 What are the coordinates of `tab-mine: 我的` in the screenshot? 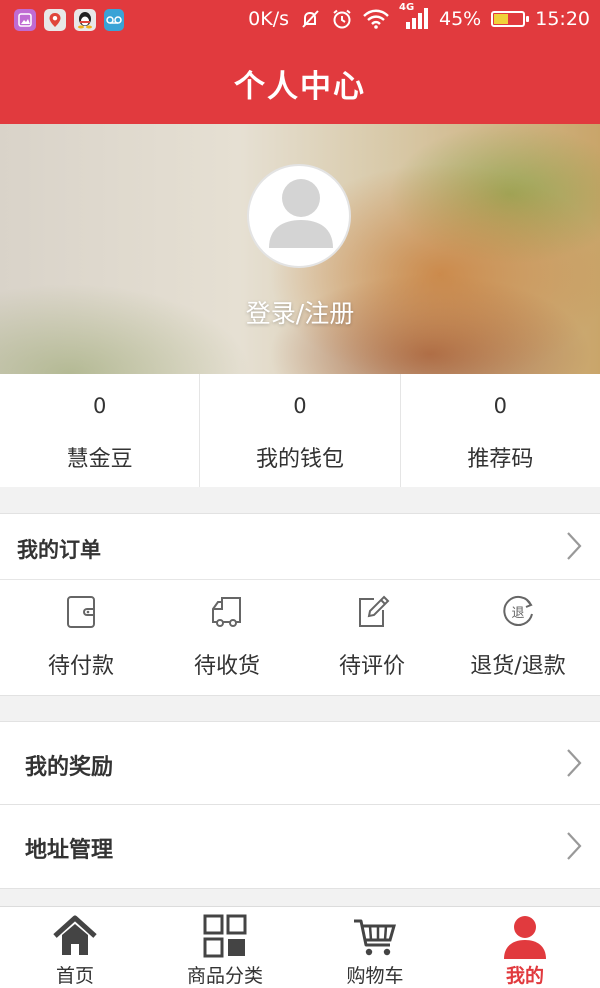 It's located at (525, 947).